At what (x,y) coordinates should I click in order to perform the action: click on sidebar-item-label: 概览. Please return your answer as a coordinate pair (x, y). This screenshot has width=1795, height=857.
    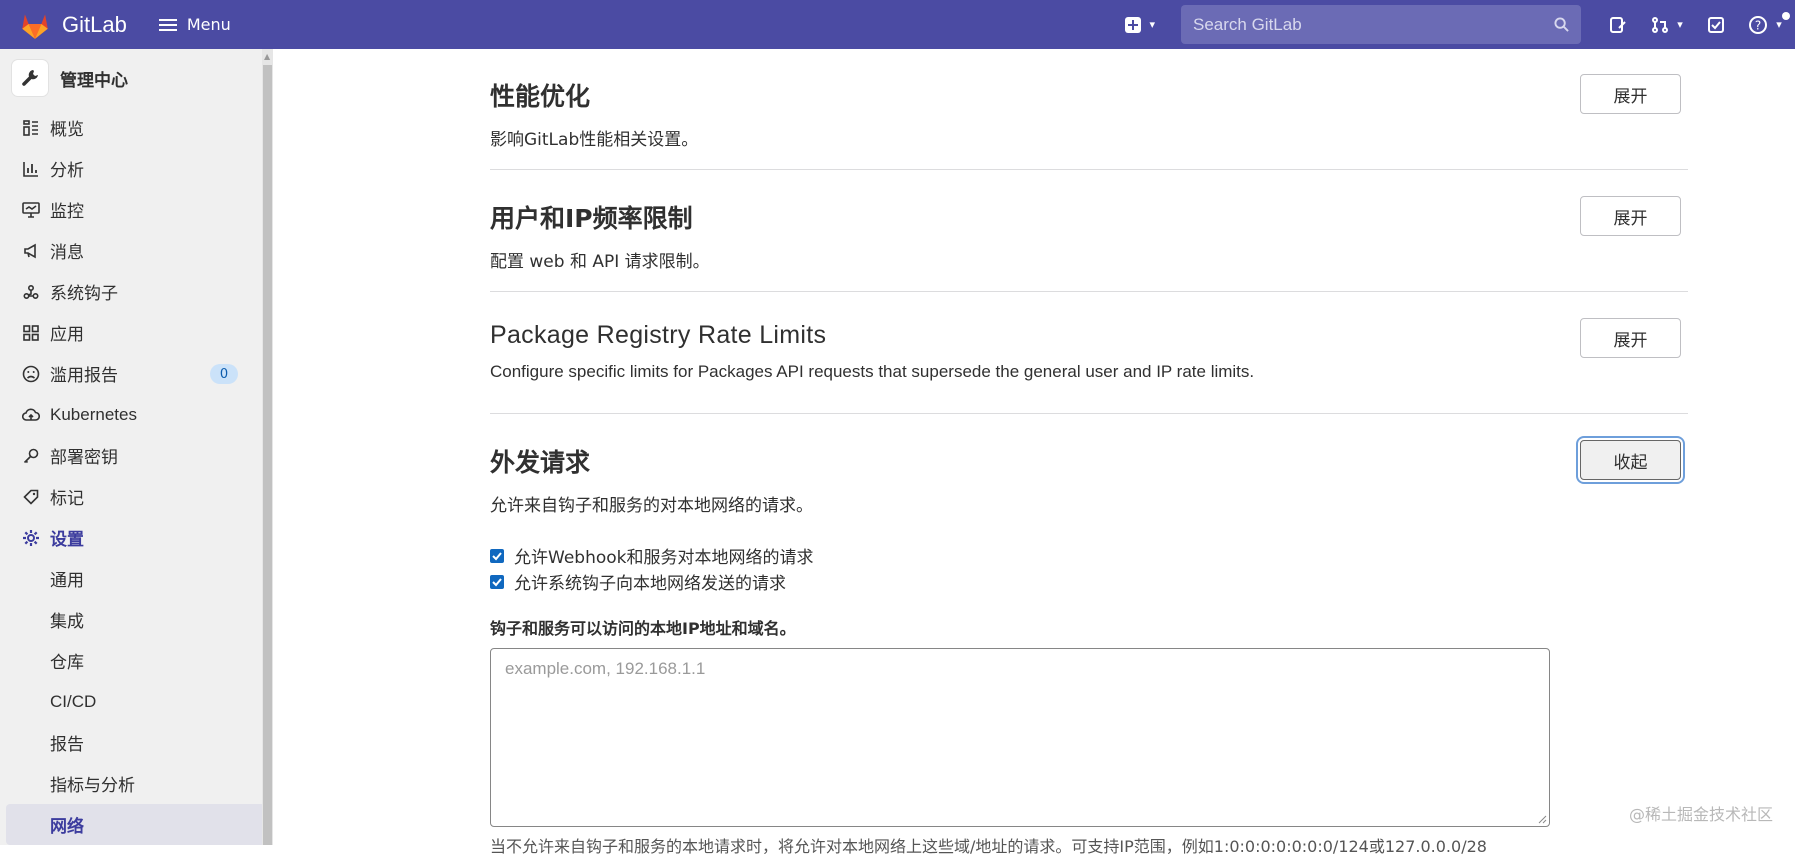
    Looking at the image, I should click on (67, 130).